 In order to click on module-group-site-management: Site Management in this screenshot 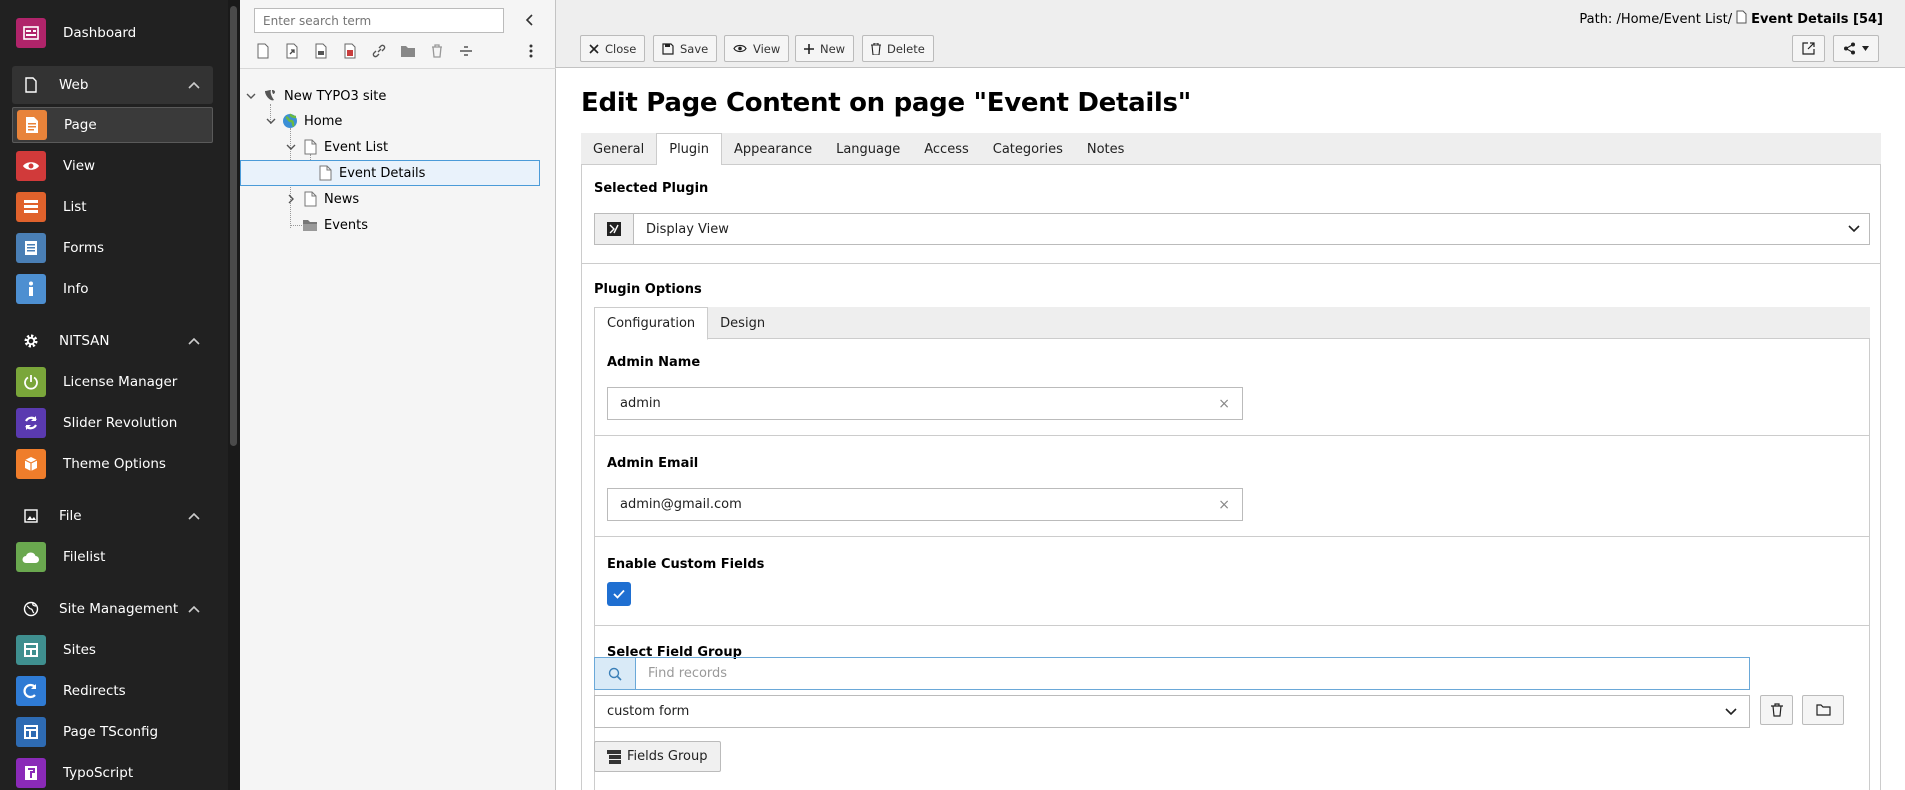, I will do `click(112, 609)`.